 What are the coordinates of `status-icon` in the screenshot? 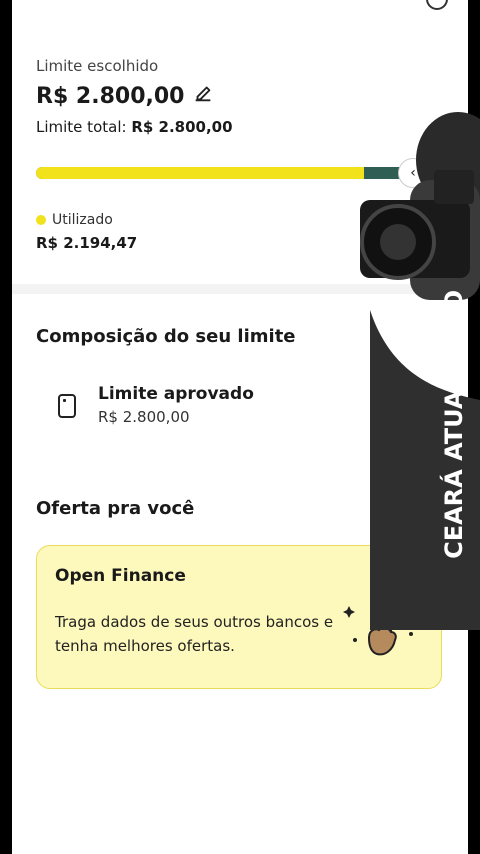 It's located at (437, 5).